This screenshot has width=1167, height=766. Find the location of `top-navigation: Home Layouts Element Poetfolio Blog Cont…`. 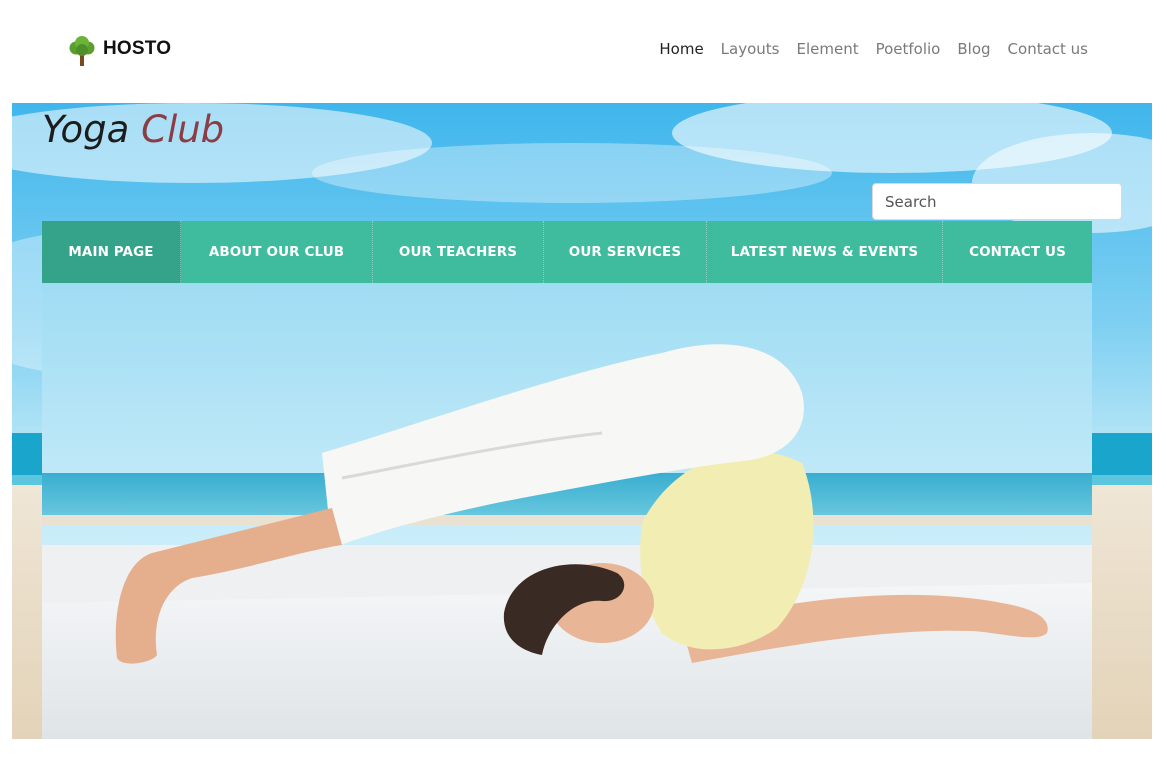

top-navigation: Home Layouts Element Poetfolio Blog Cont… is located at coordinates (865, 49).